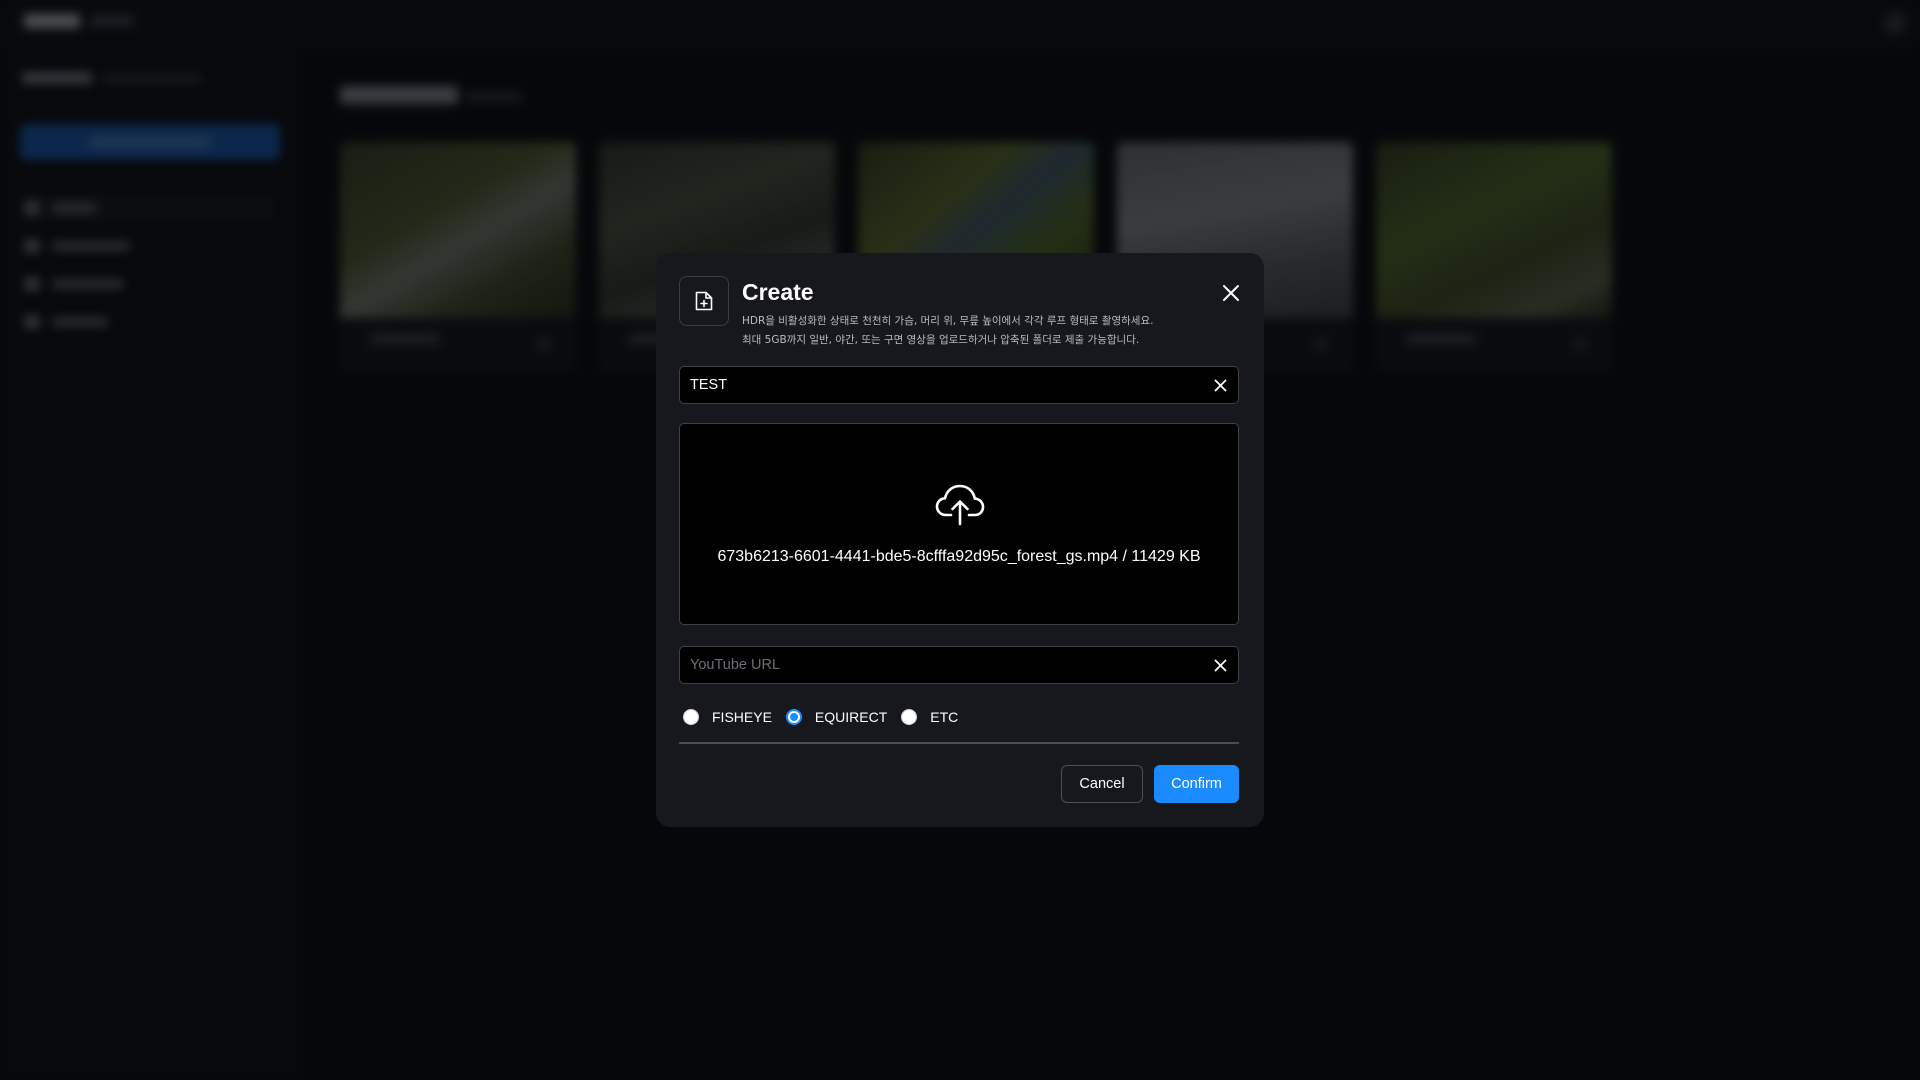  Describe the element at coordinates (1102, 784) in the screenshot. I see `cancel-button: Cancel` at that location.